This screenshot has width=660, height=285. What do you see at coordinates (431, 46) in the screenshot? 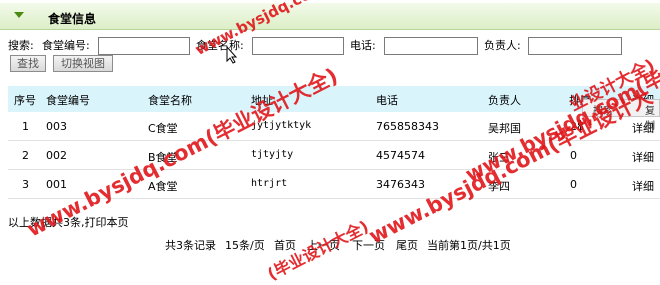
I see `phone-input` at bounding box center [431, 46].